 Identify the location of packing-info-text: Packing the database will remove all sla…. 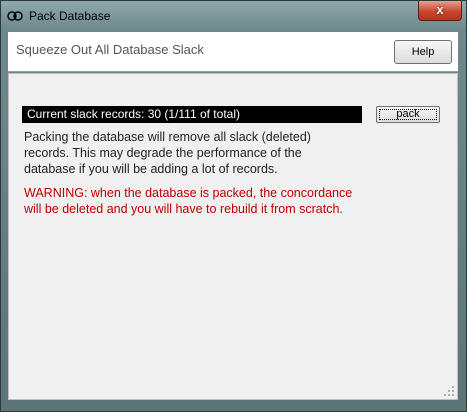
(167, 153).